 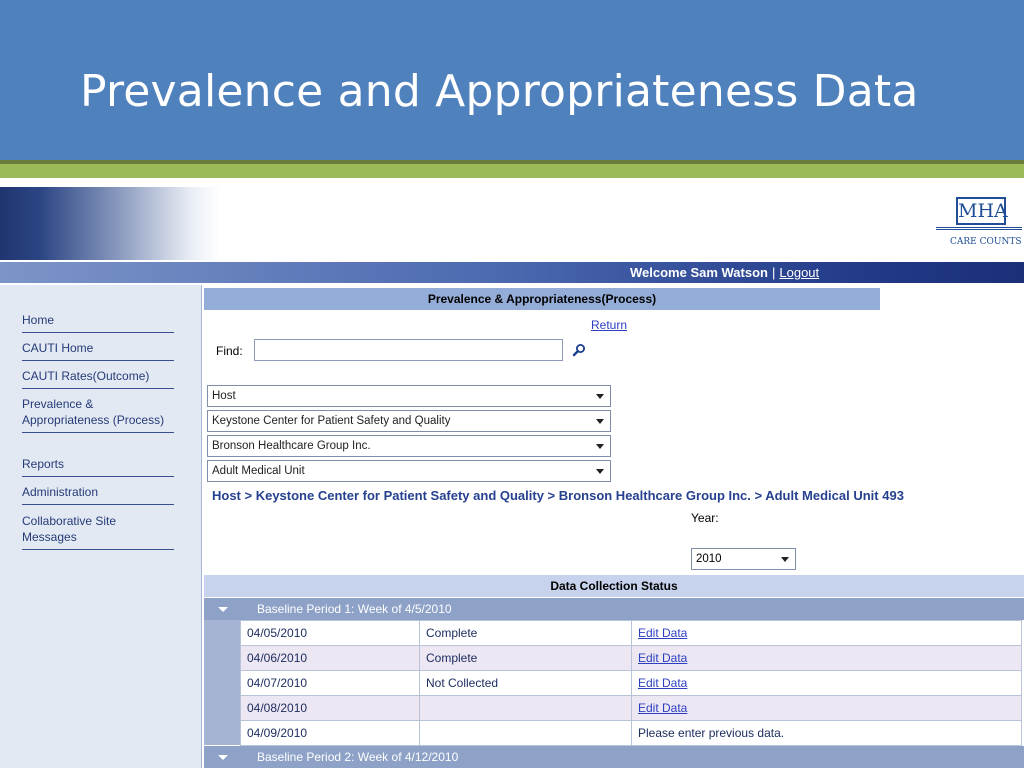 What do you see at coordinates (330, 658) in the screenshot?
I see `date-cell: 04/06/2010` at bounding box center [330, 658].